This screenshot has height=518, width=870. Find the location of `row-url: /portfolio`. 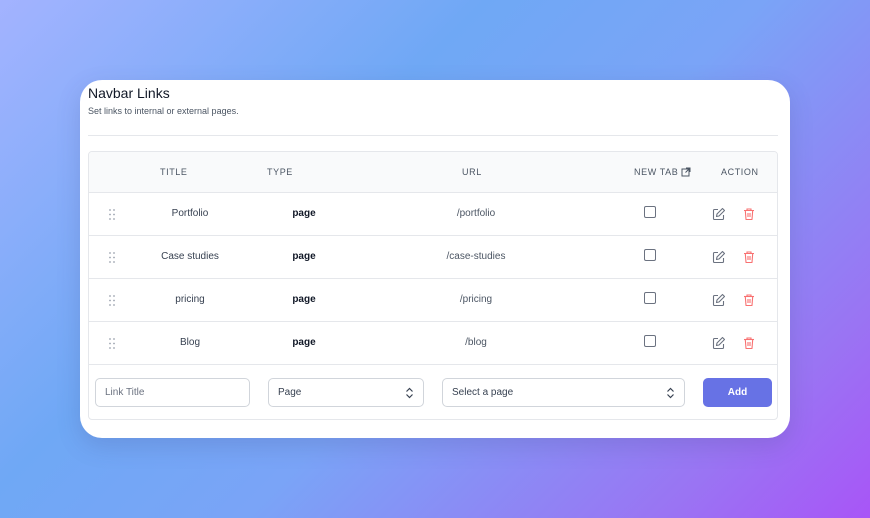

row-url: /portfolio is located at coordinates (476, 213).